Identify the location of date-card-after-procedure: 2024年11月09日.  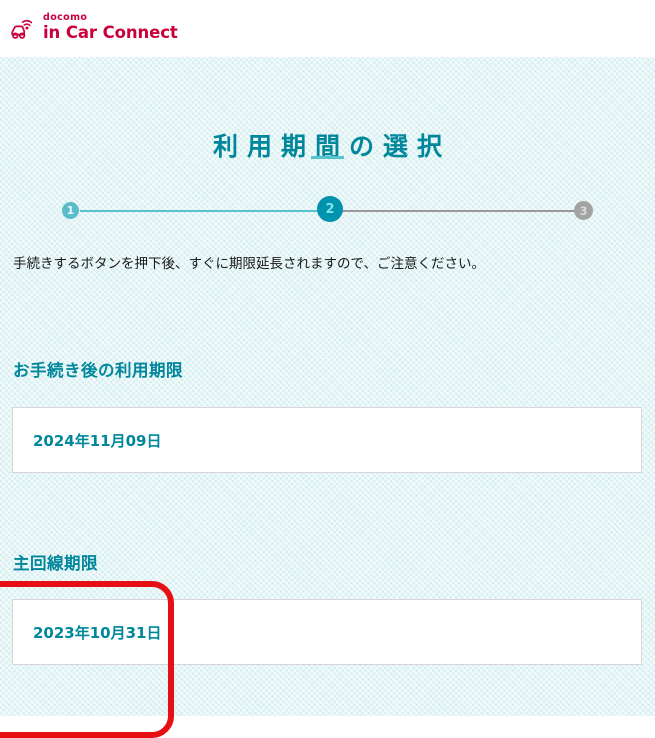
(327, 440).